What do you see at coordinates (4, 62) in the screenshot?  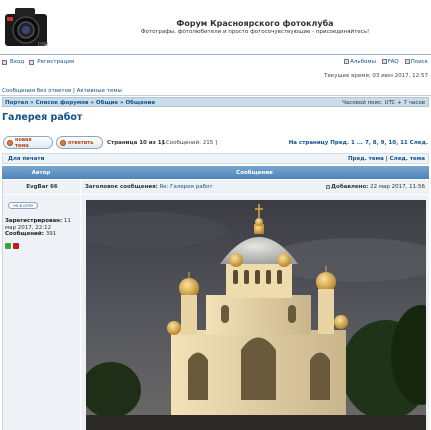 I see `login-icon` at bounding box center [4, 62].